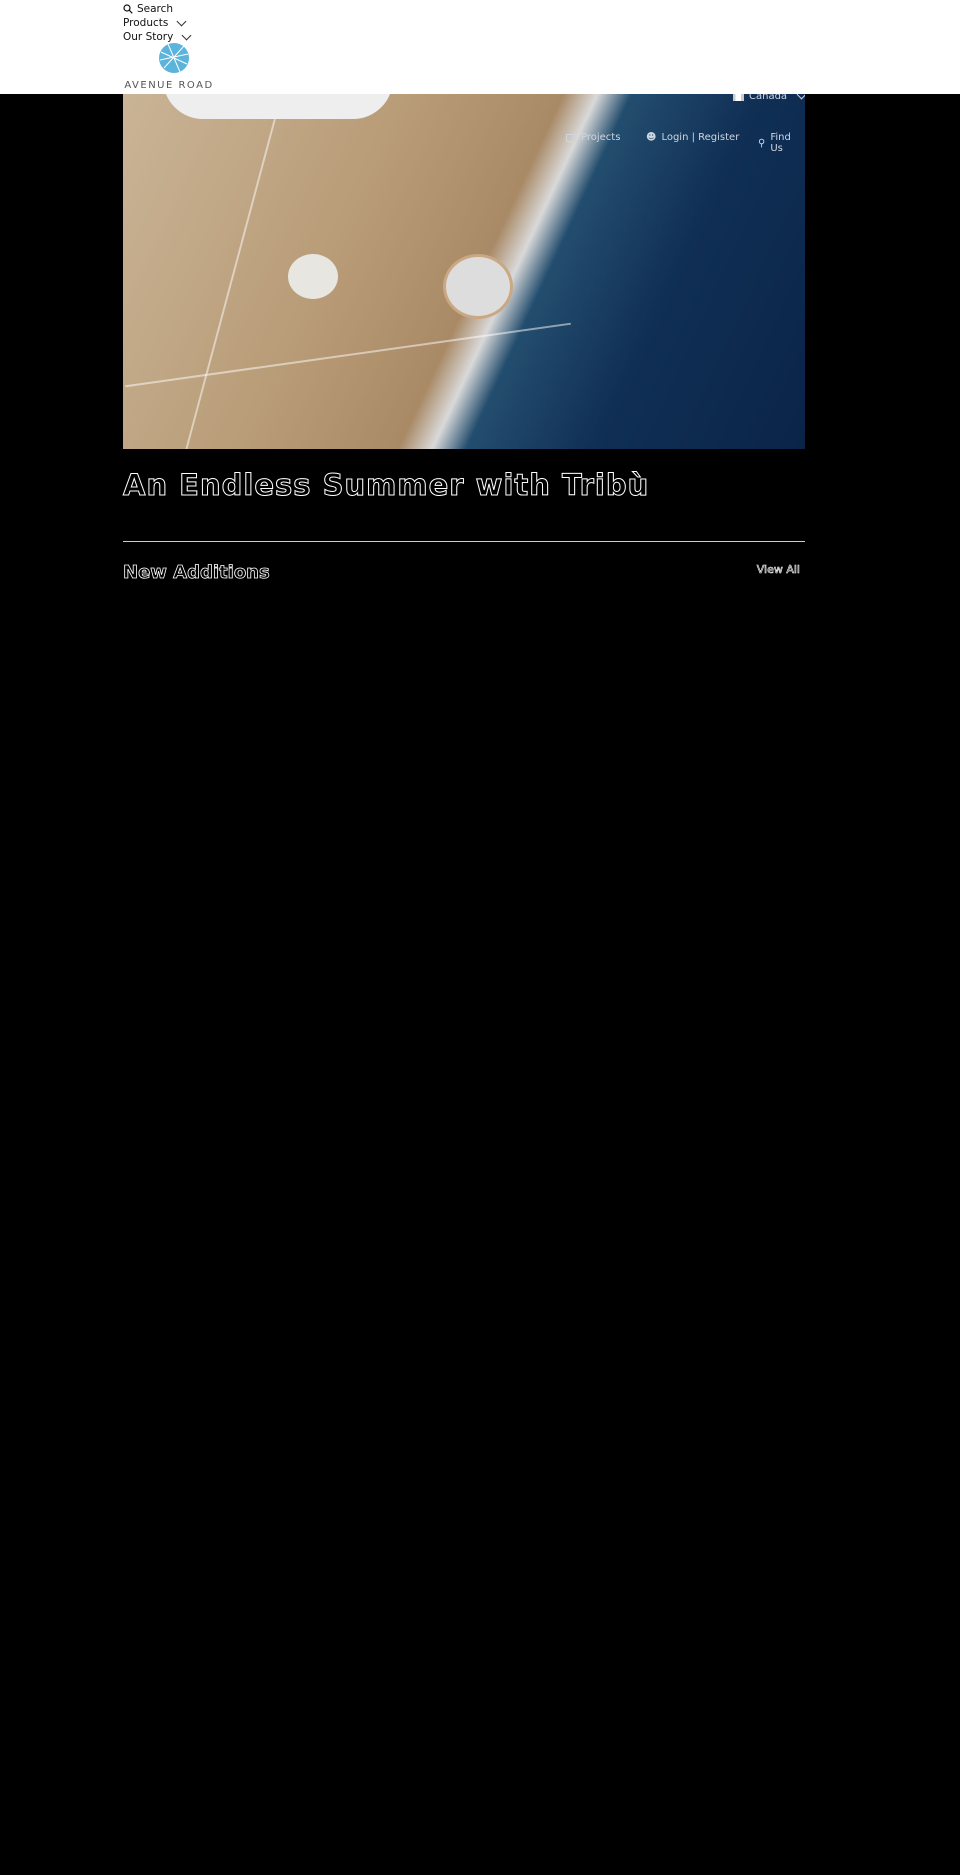  What do you see at coordinates (128, 9) in the screenshot?
I see `search-icon` at bounding box center [128, 9].